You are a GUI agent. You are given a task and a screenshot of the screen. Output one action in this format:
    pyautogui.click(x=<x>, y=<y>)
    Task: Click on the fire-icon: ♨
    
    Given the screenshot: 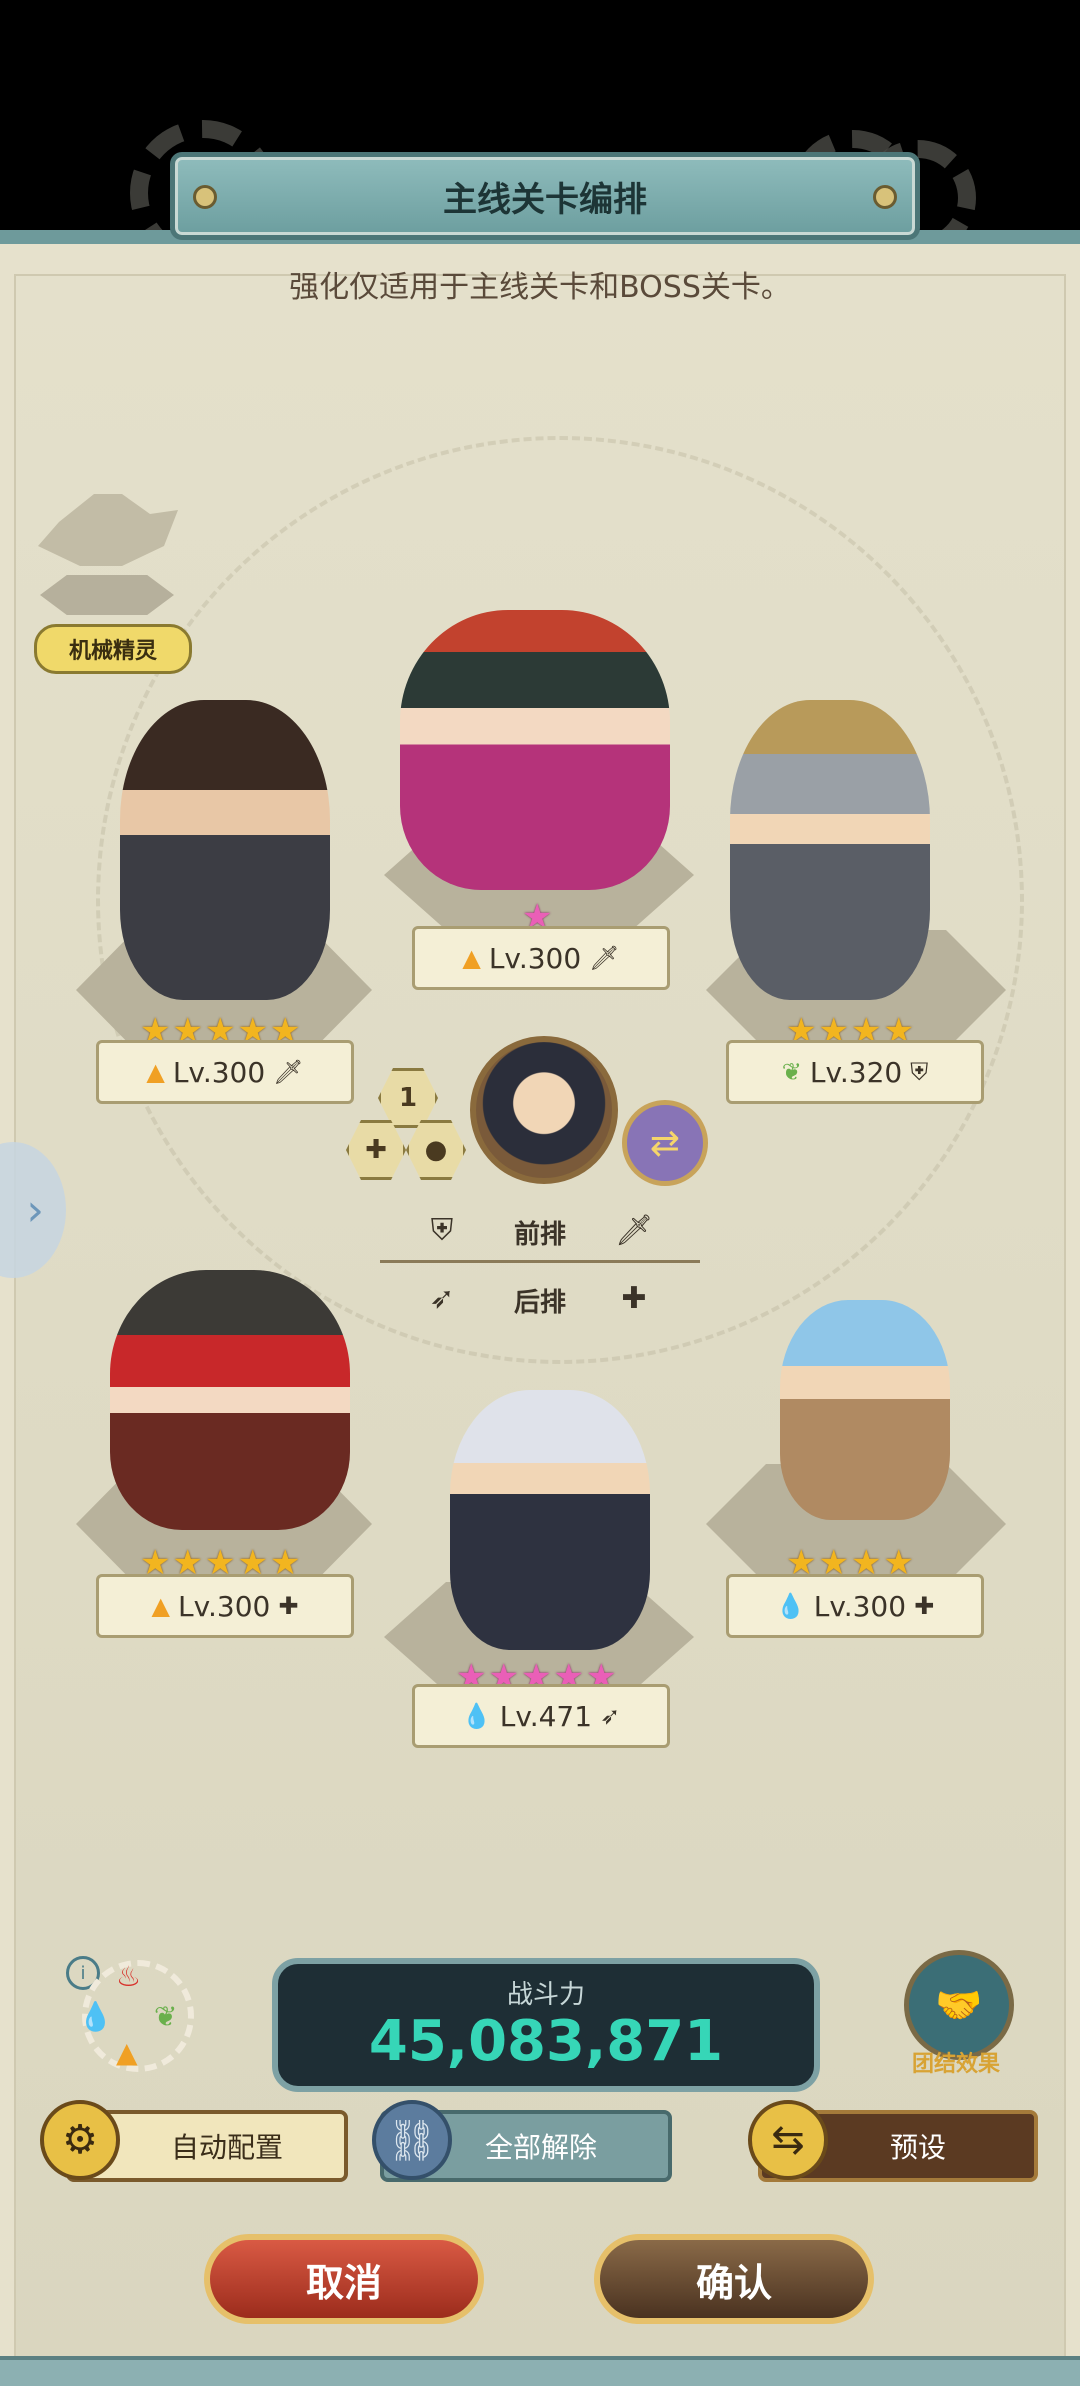 What is the action you would take?
    pyautogui.click(x=129, y=1976)
    